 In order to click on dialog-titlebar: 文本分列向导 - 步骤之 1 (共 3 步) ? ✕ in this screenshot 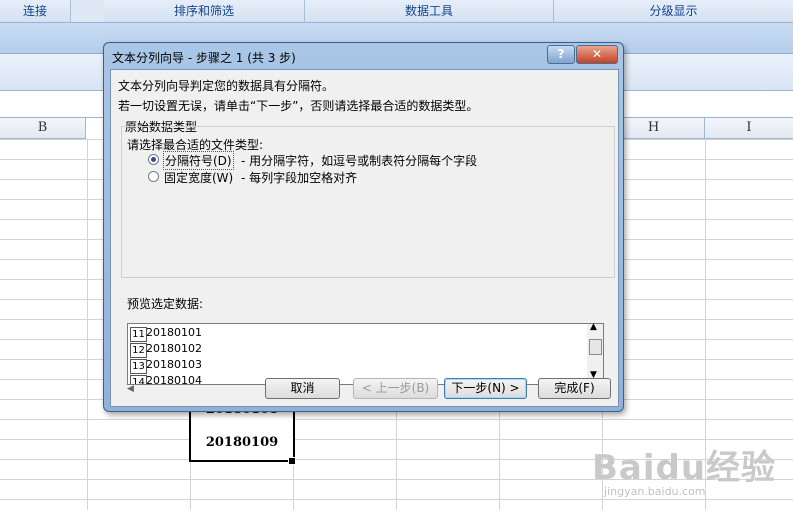, I will do `click(363, 56)`.